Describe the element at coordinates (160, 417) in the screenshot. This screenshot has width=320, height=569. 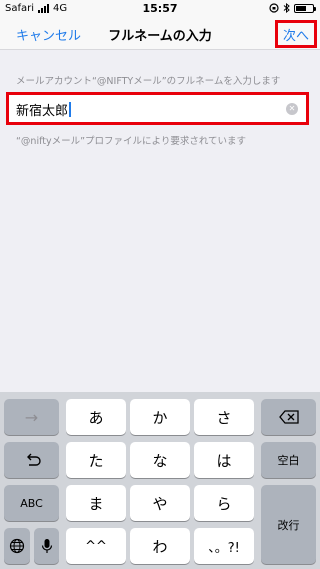
I see `key-ka: か` at that location.